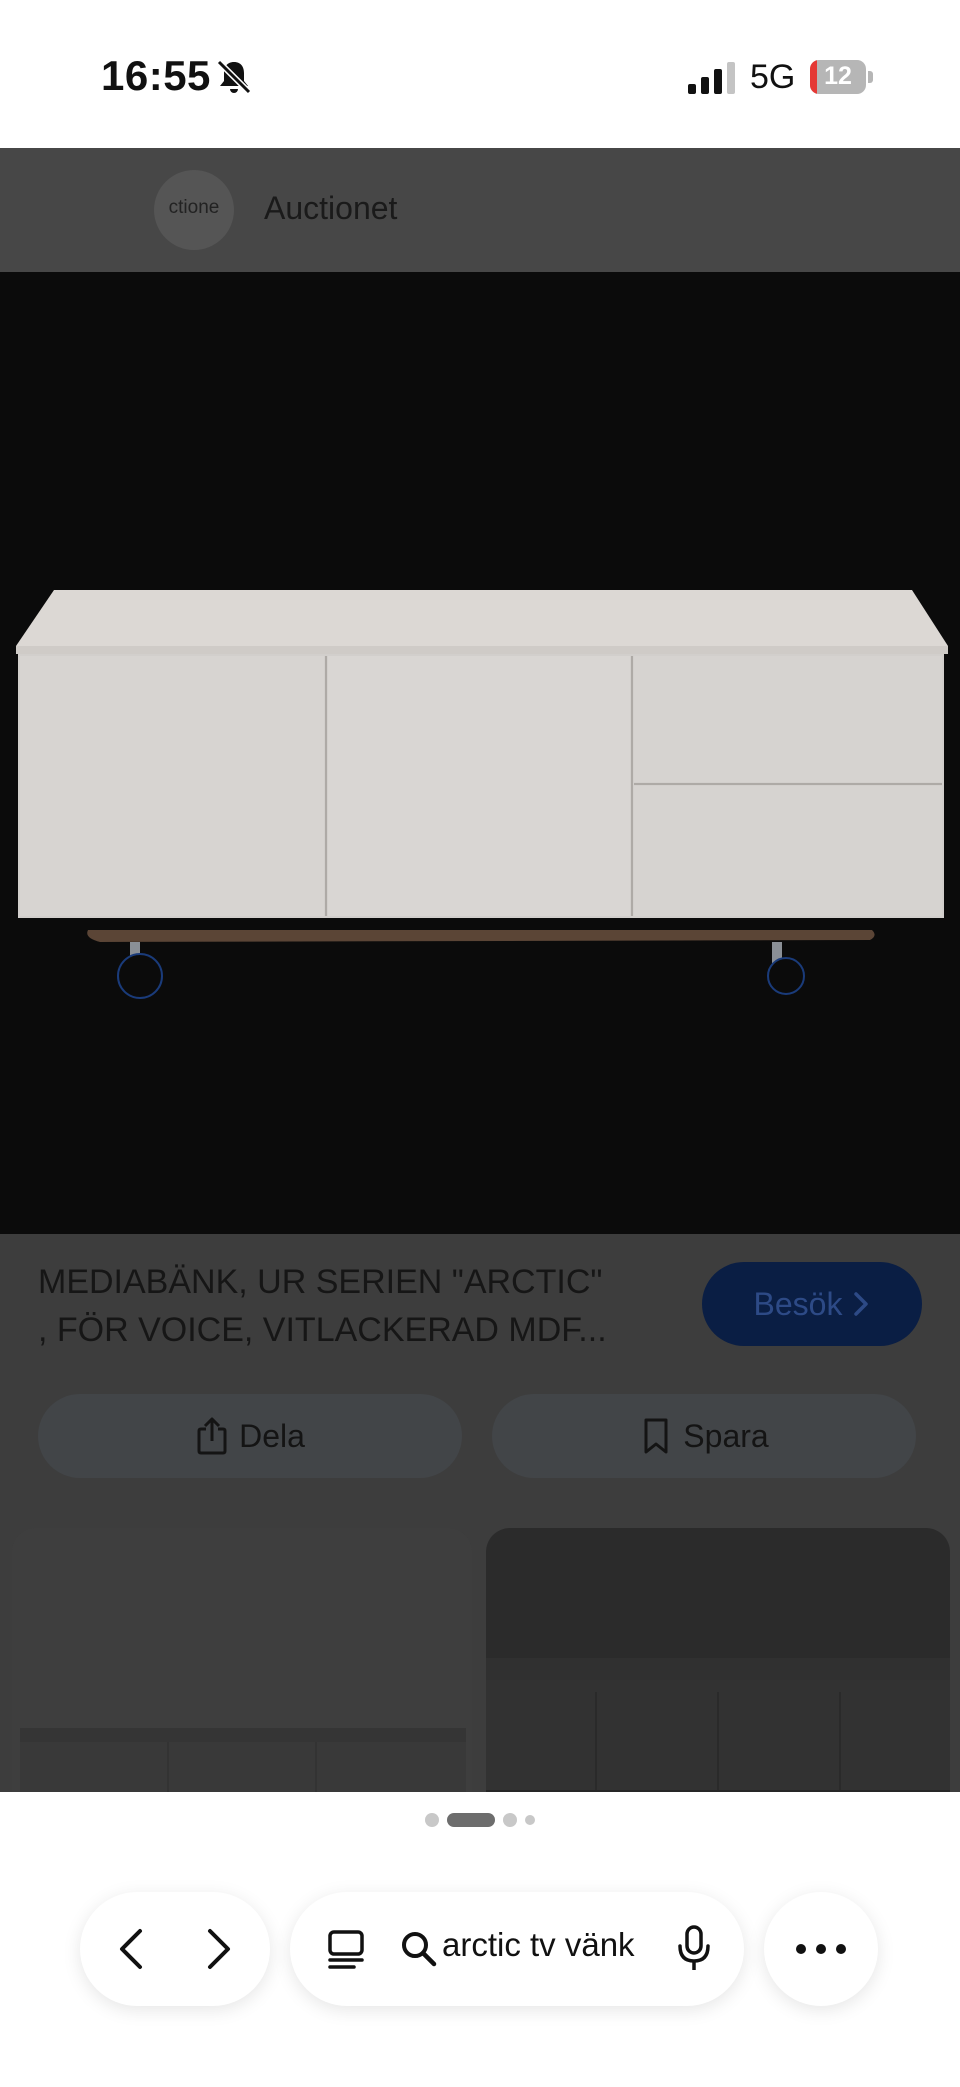 The height and width of the screenshot is (2087, 960). What do you see at coordinates (272, 1435) in the screenshot?
I see `share-label: Dela` at bounding box center [272, 1435].